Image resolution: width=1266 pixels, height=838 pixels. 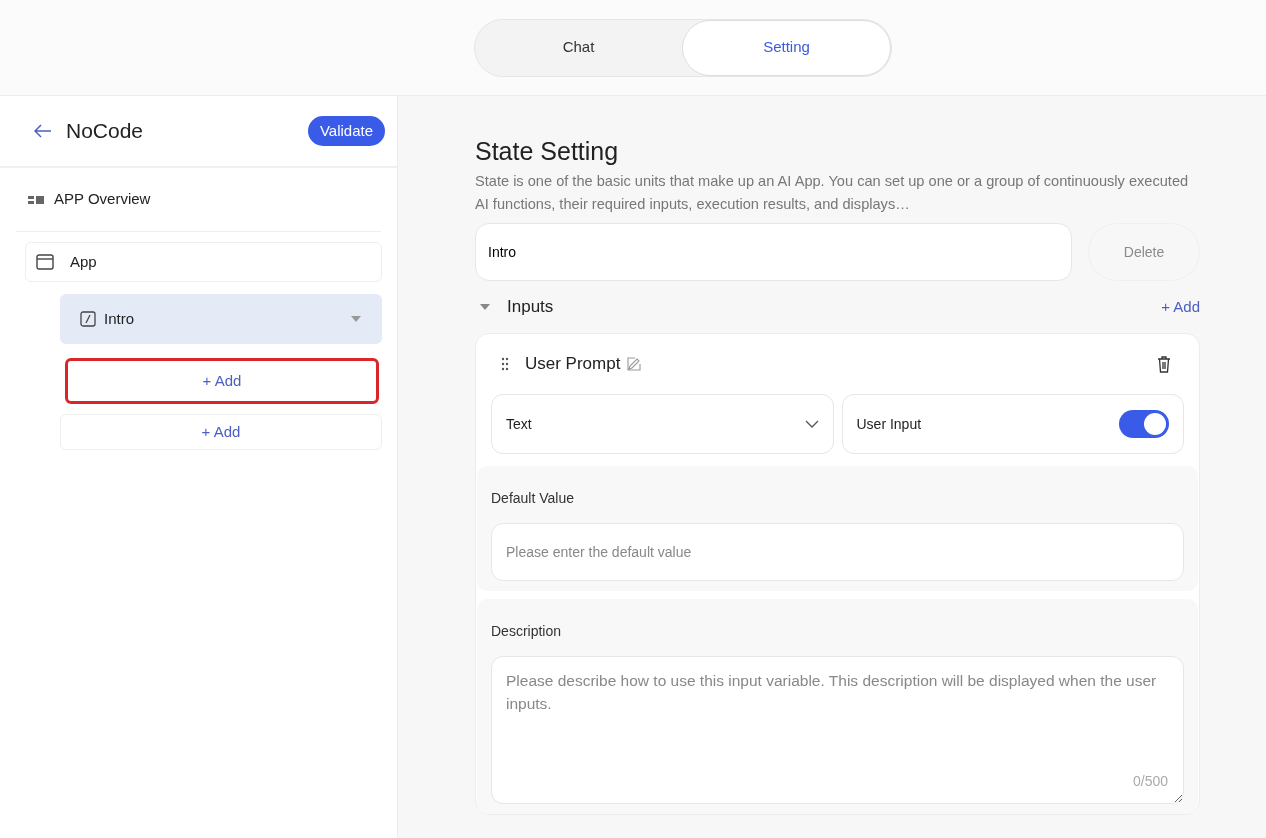 I want to click on back-arrow-icon, so click(x=43, y=131).